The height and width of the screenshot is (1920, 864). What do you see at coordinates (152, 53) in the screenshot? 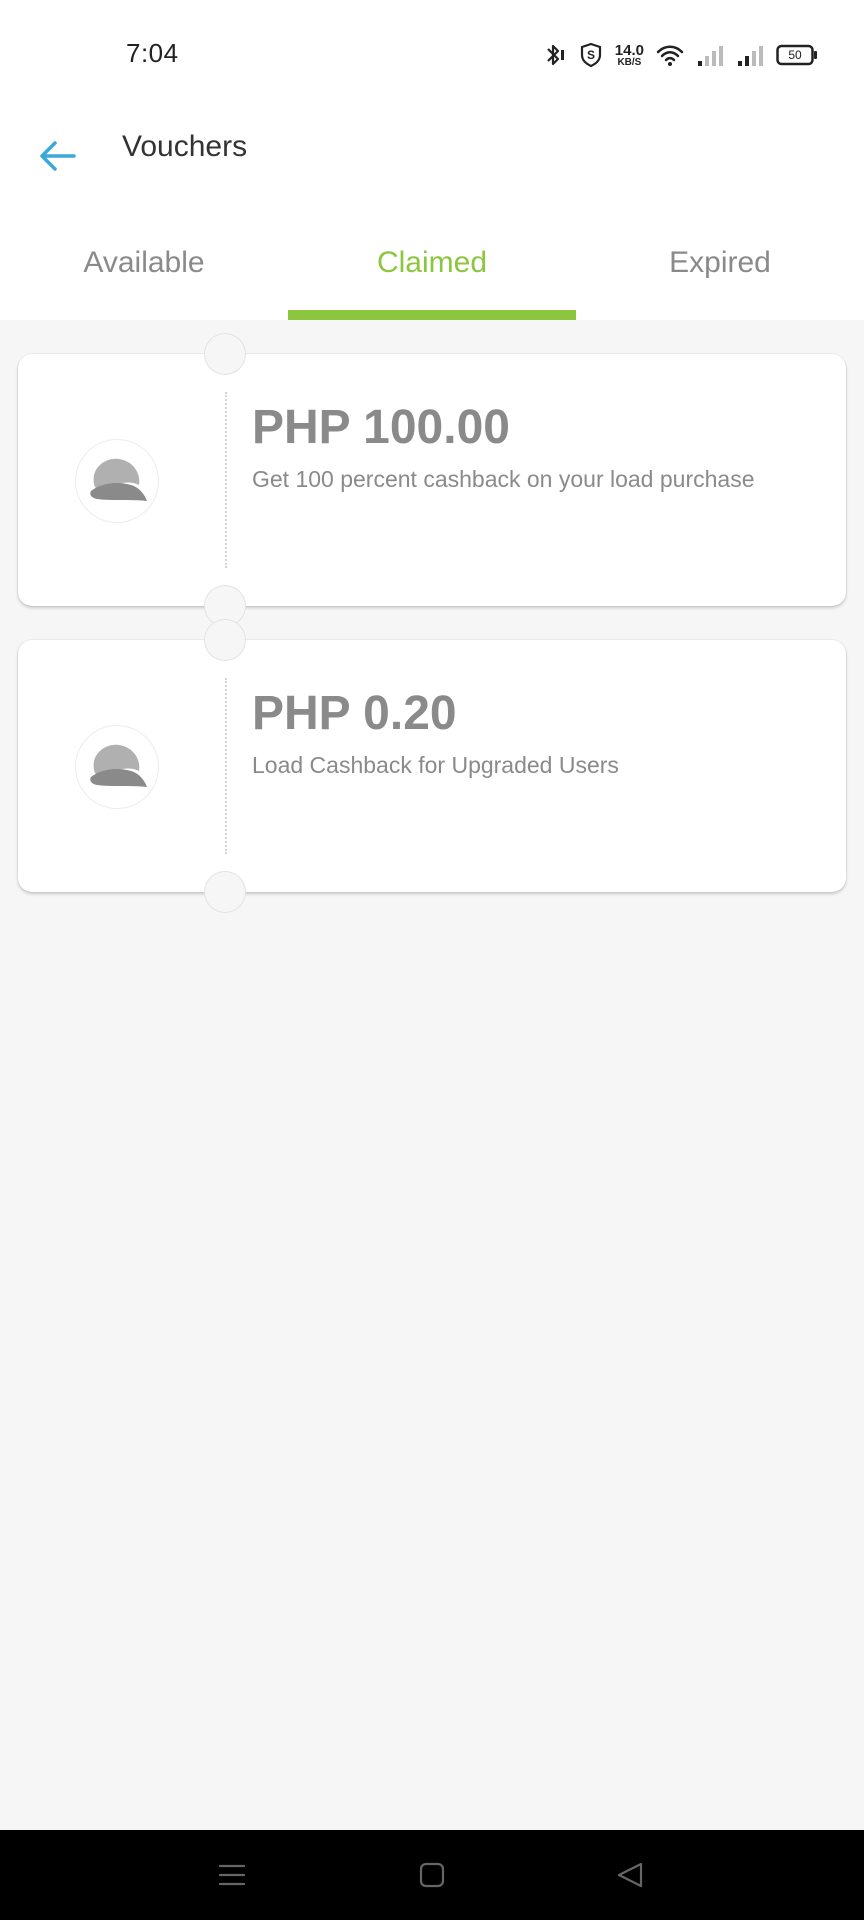
I see `status-time: 7:04` at bounding box center [152, 53].